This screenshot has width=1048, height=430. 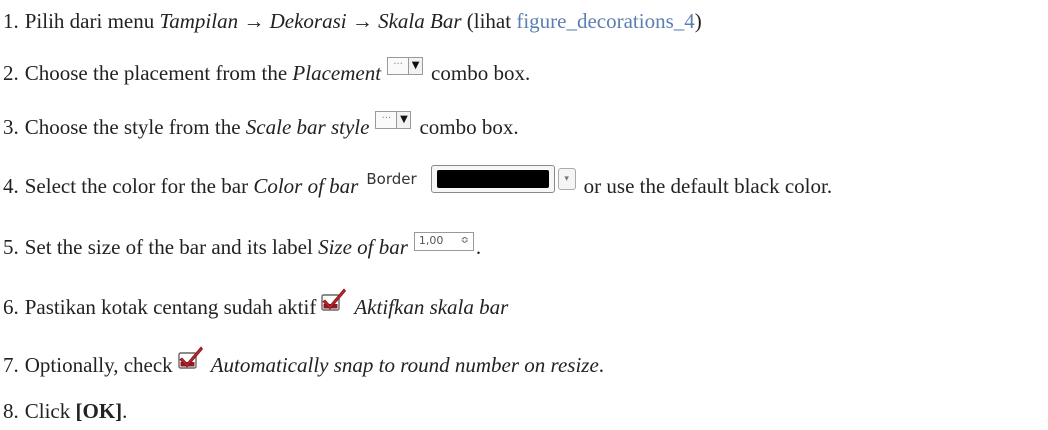 I want to click on step-text: or use the default black color., so click(x=708, y=186).